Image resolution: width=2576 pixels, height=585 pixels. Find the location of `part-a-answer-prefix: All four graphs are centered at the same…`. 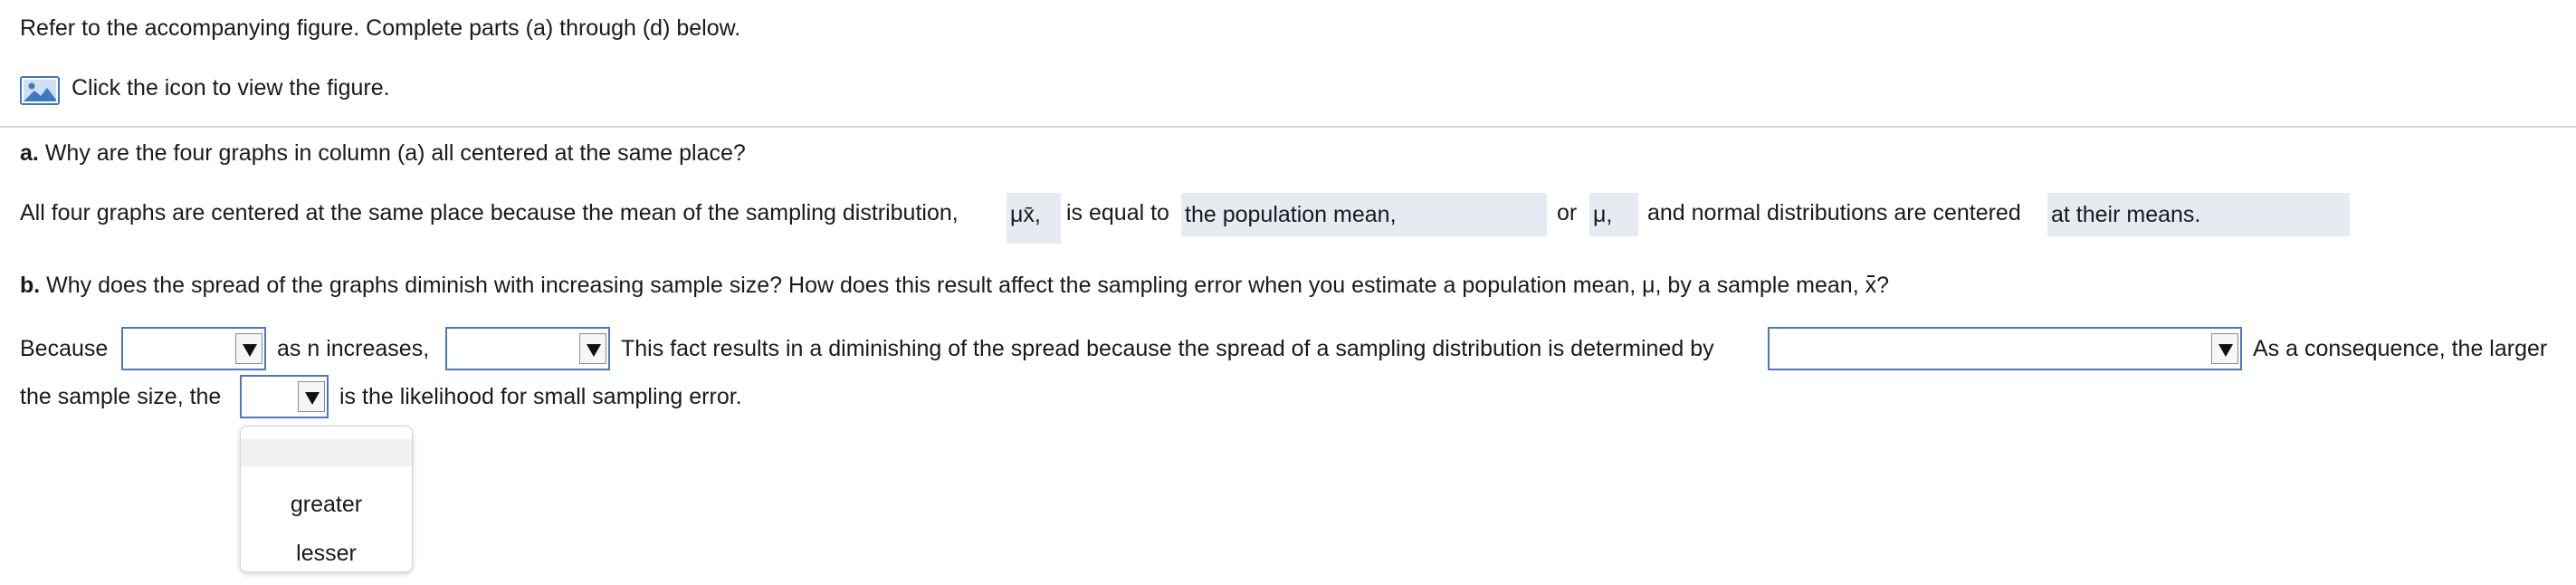

part-a-answer-prefix: All four graphs are centered at the same… is located at coordinates (489, 213).